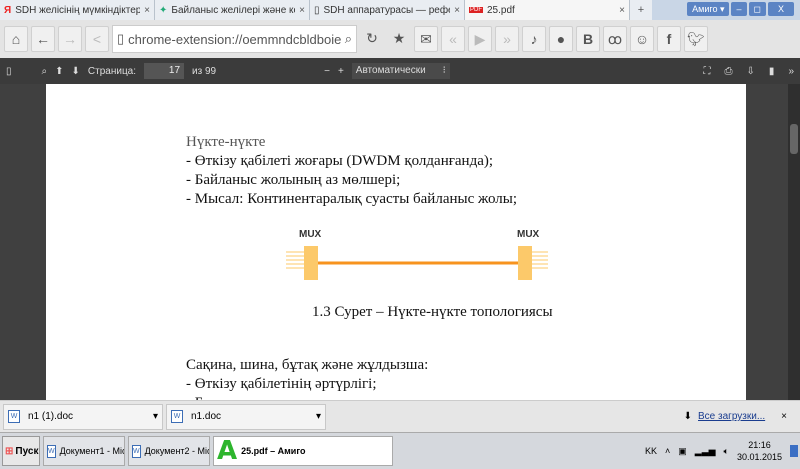 The height and width of the screenshot is (469, 800). What do you see at coordinates (615, 39) in the screenshot?
I see `odnoklassniki-icon: ꝏ` at bounding box center [615, 39].